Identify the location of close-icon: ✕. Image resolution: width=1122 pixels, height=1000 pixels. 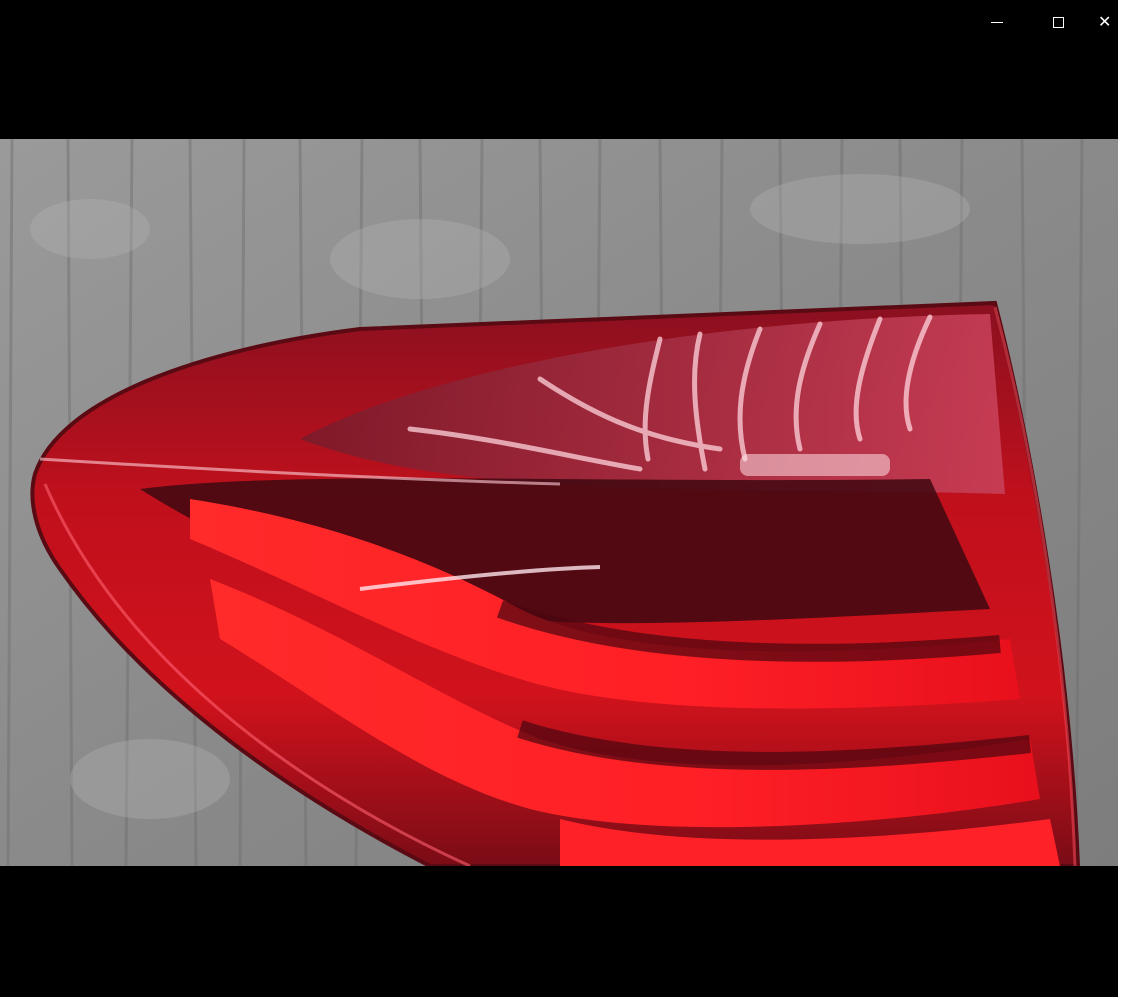
(1105, 21).